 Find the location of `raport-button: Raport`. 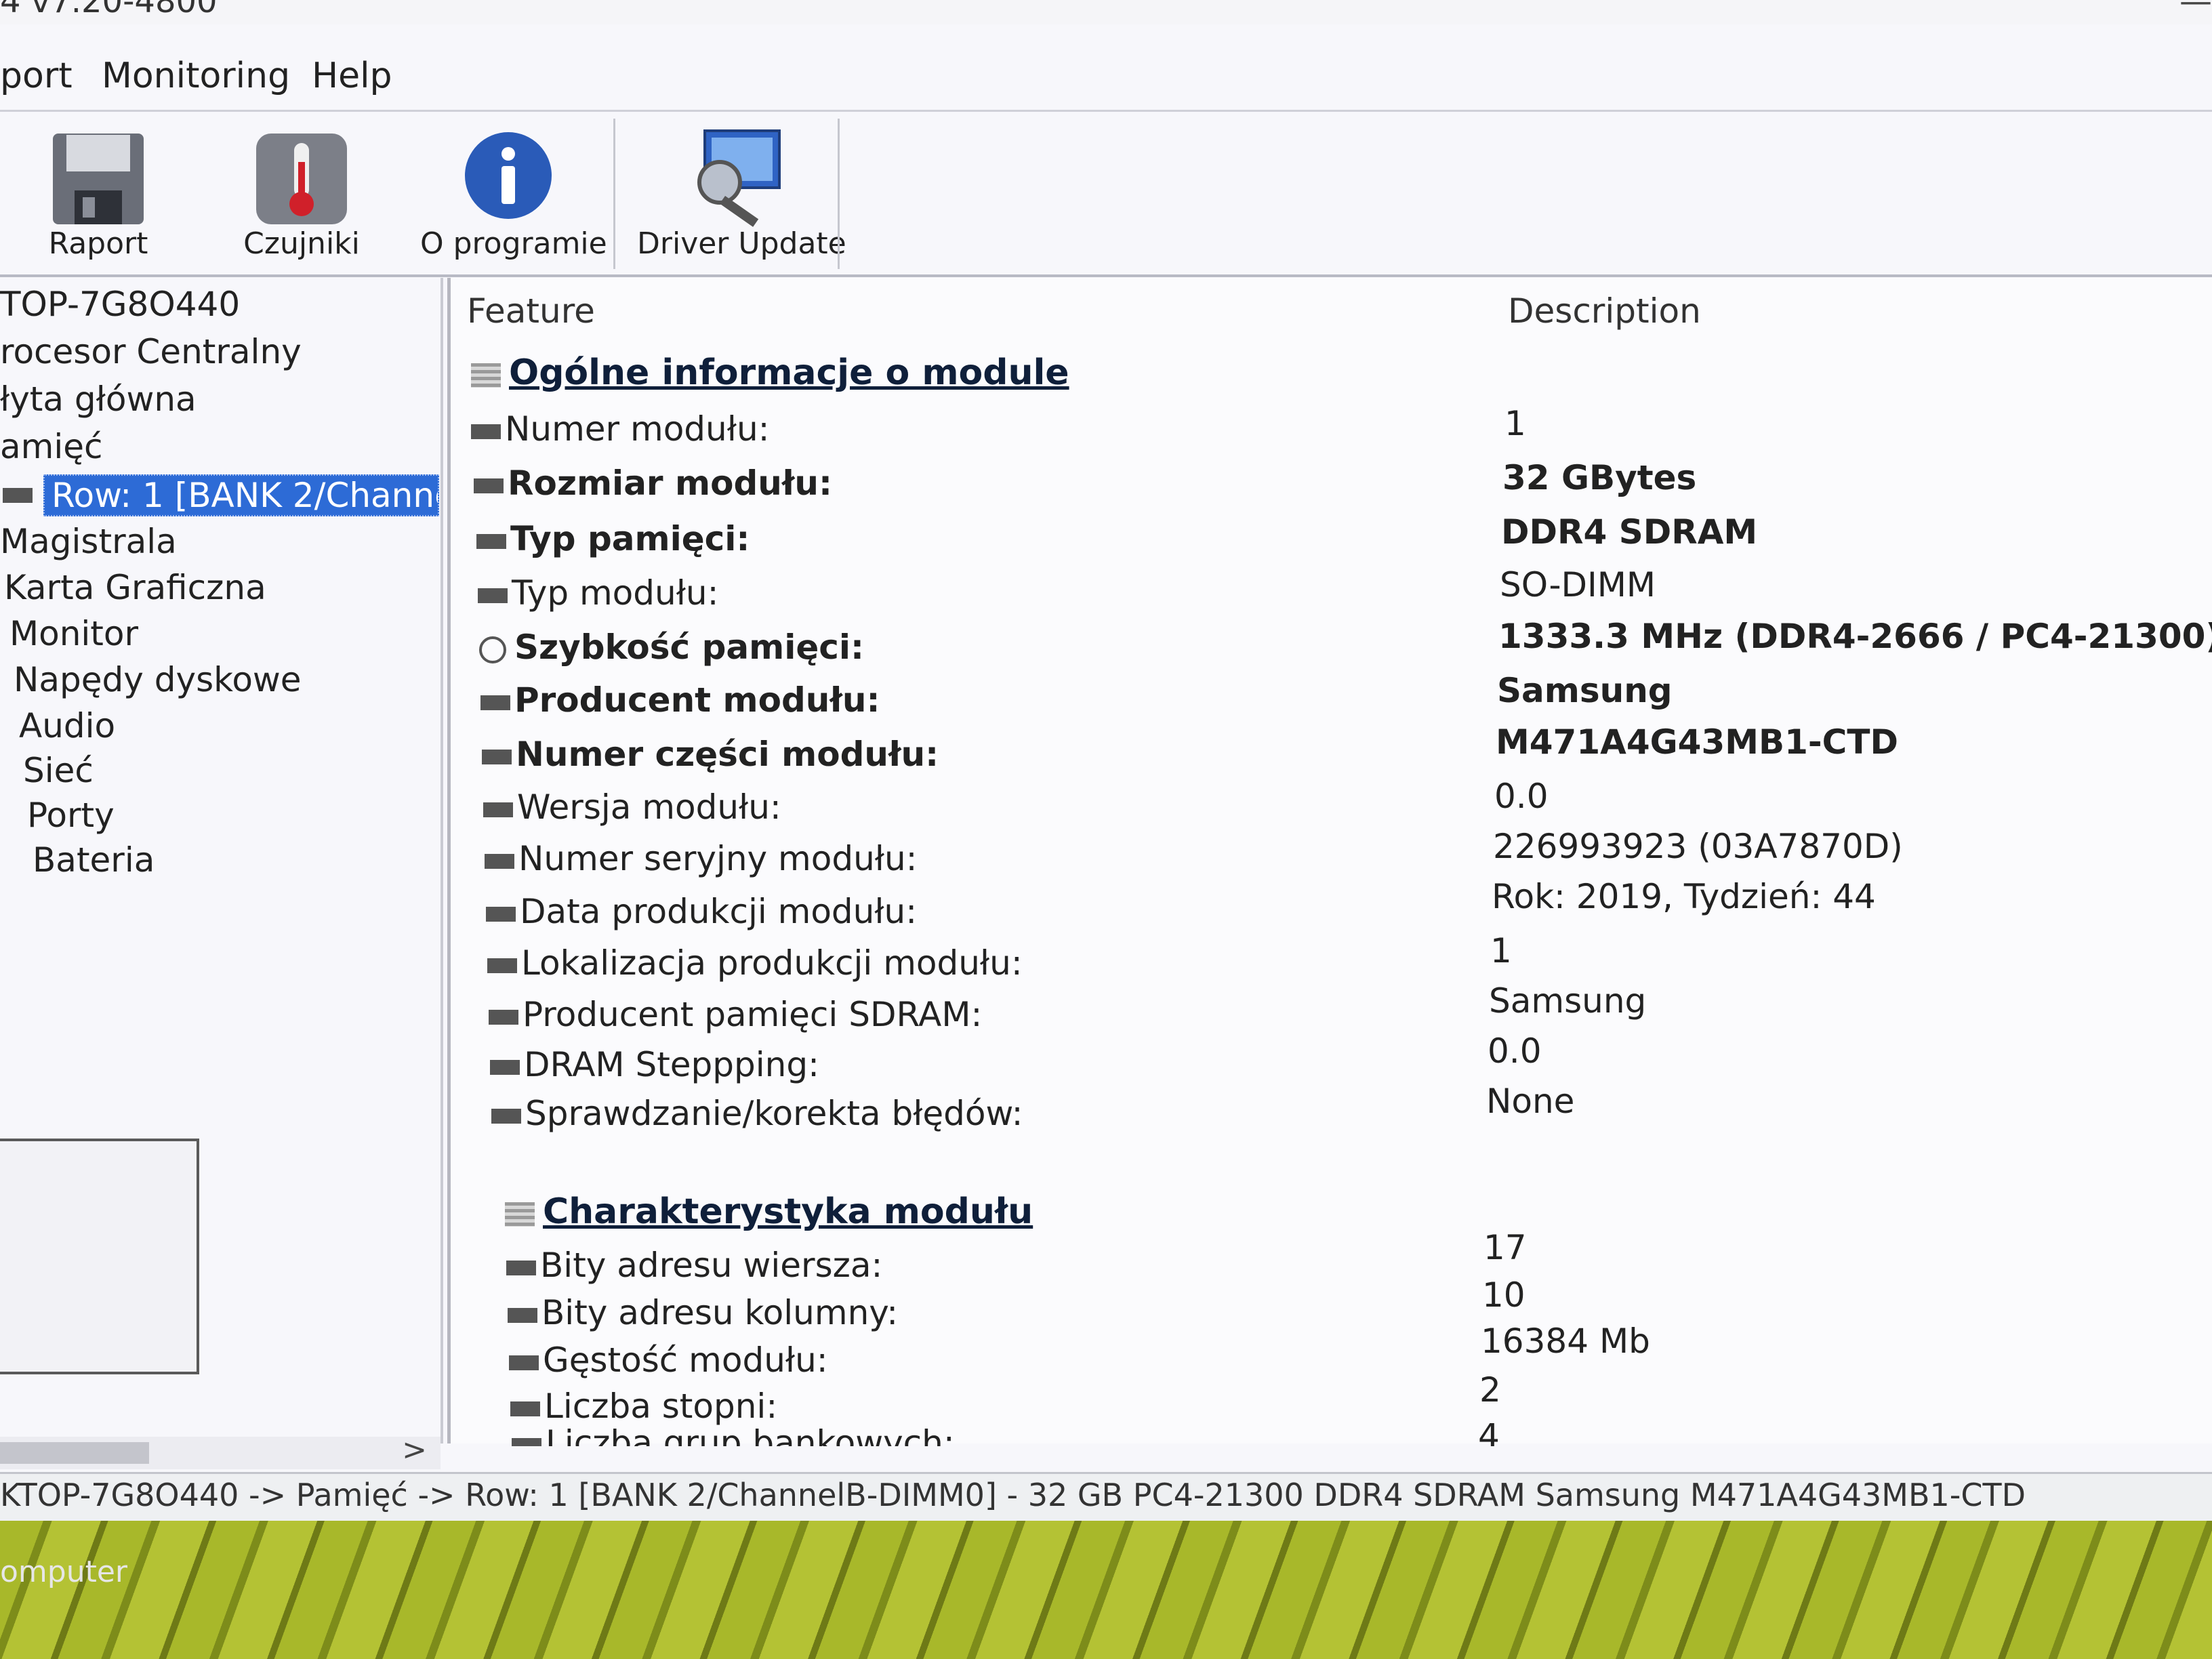

raport-button: Raport is located at coordinates (98, 198).